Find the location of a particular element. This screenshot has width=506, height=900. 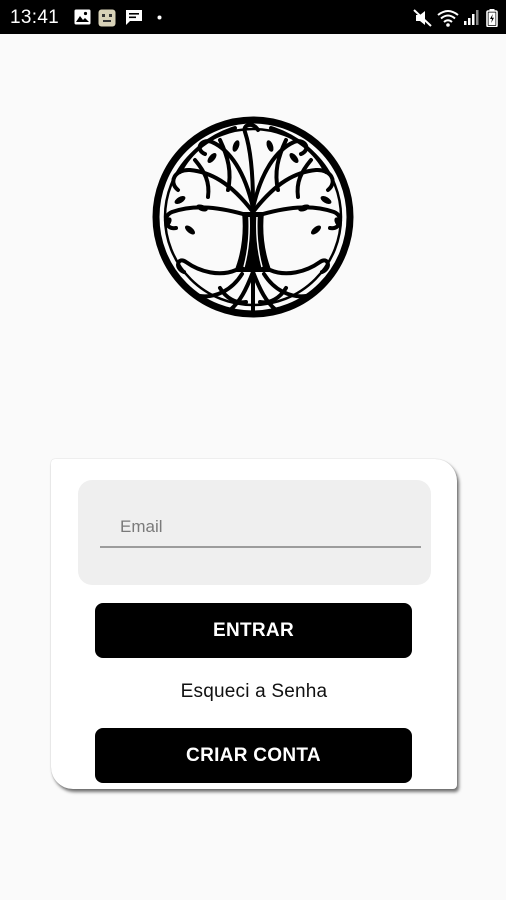

wifi-icon is located at coordinates (448, 18).